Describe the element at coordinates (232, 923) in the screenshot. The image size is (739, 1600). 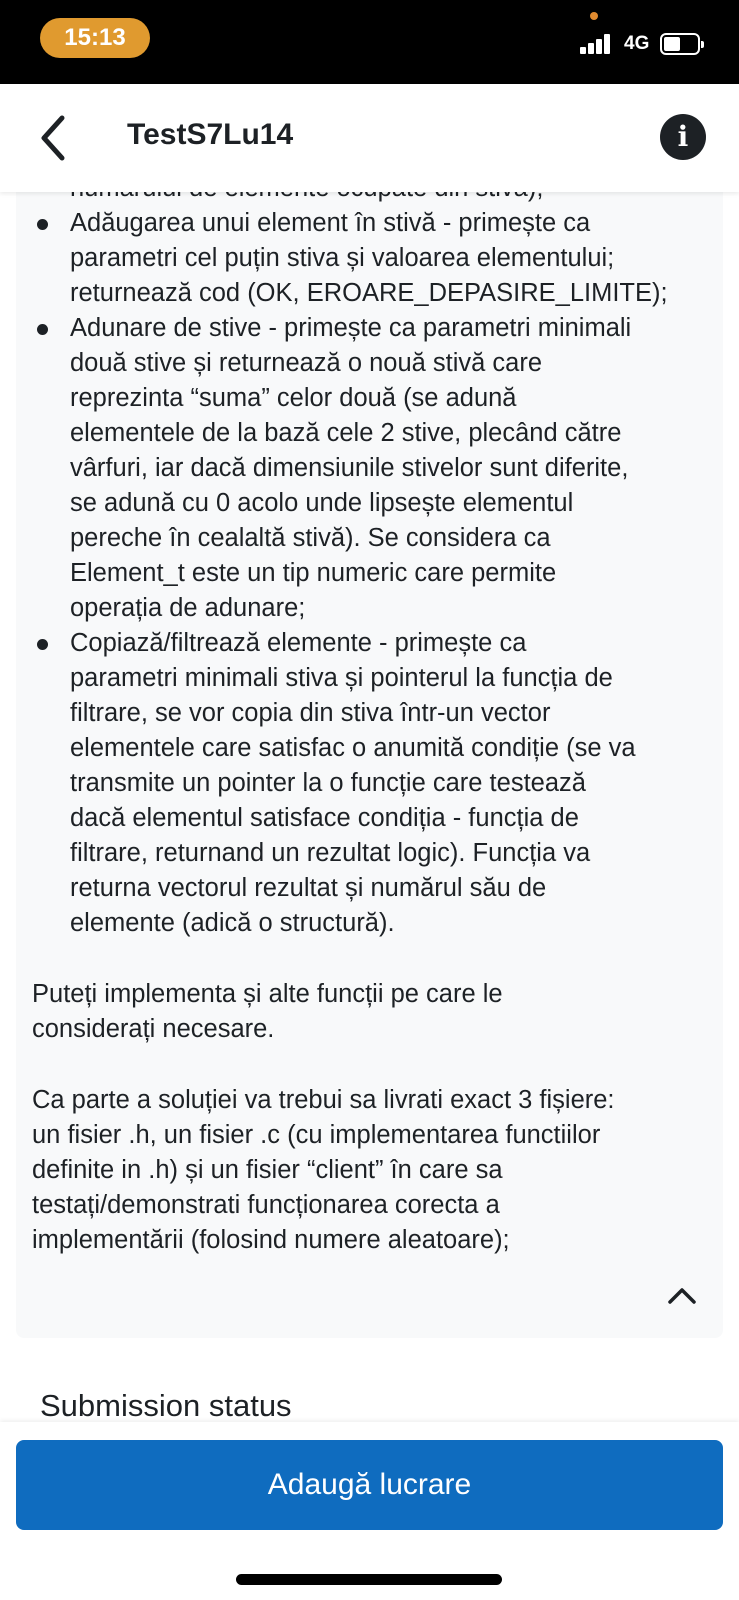
I see `bullet-line: elemente (adică o structură).` at that location.